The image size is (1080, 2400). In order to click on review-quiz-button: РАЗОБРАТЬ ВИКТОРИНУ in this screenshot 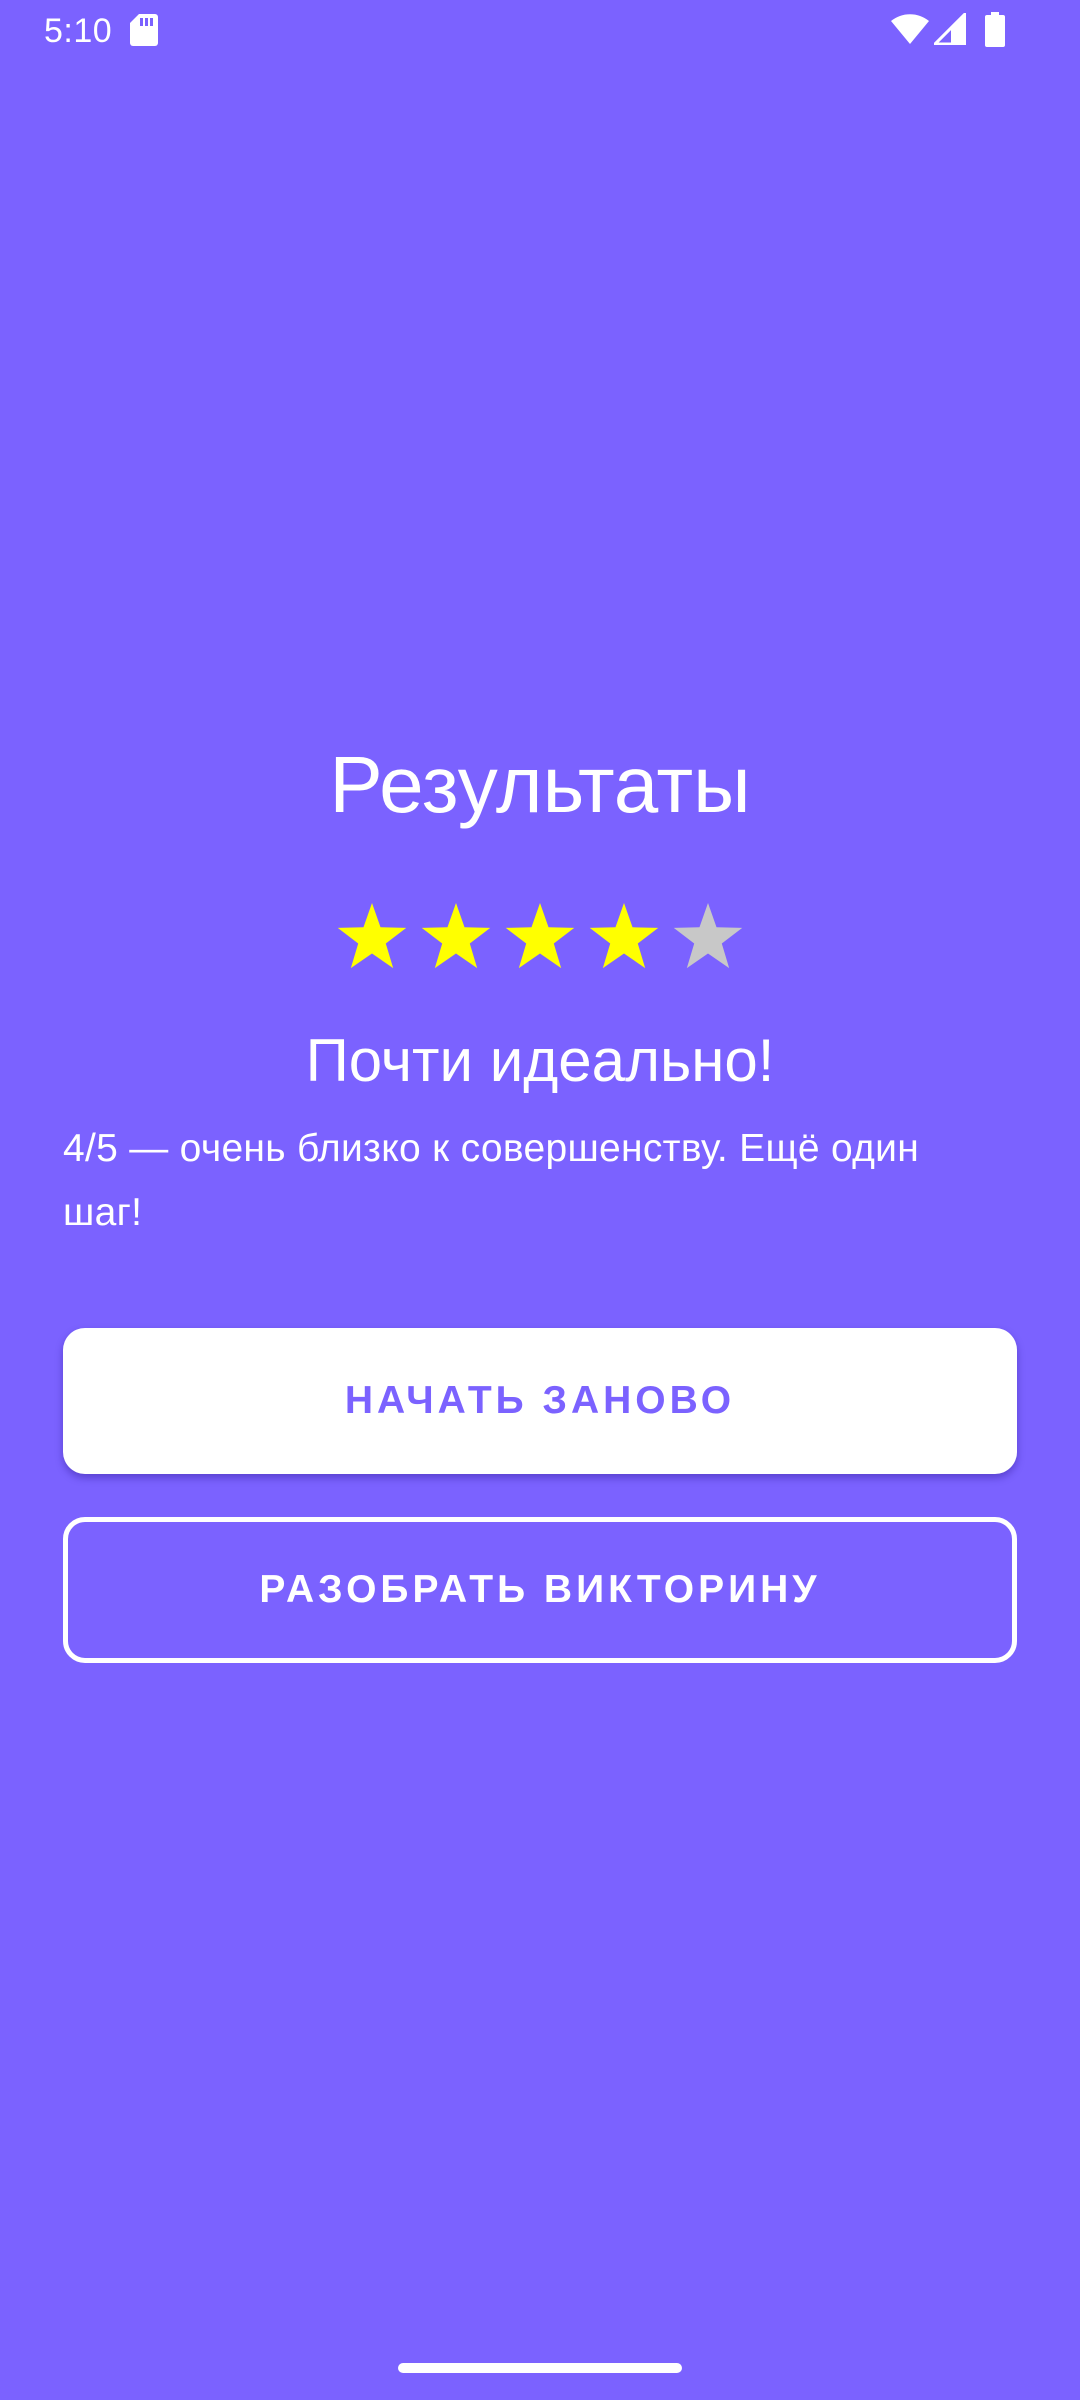, I will do `click(540, 1590)`.